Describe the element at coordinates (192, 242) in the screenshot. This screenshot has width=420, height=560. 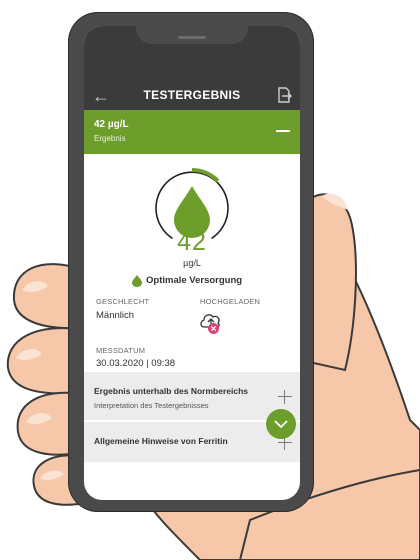
I see `result-big-number: 42` at that location.